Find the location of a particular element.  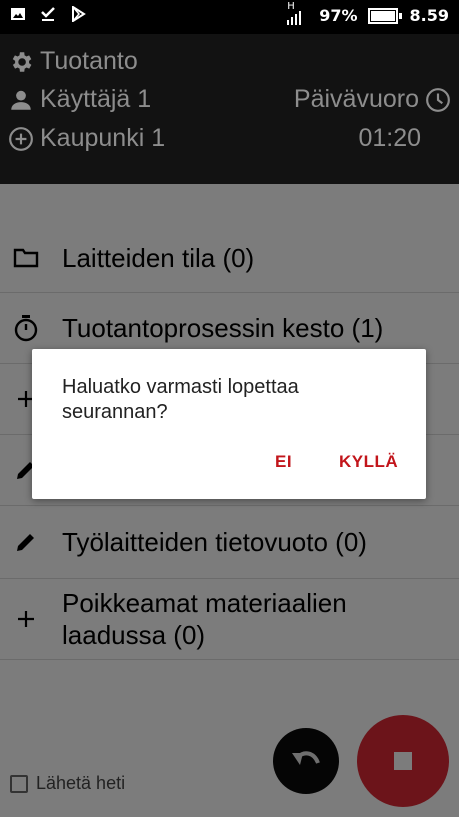

user-label: Käyttäjä 1 is located at coordinates (96, 99).